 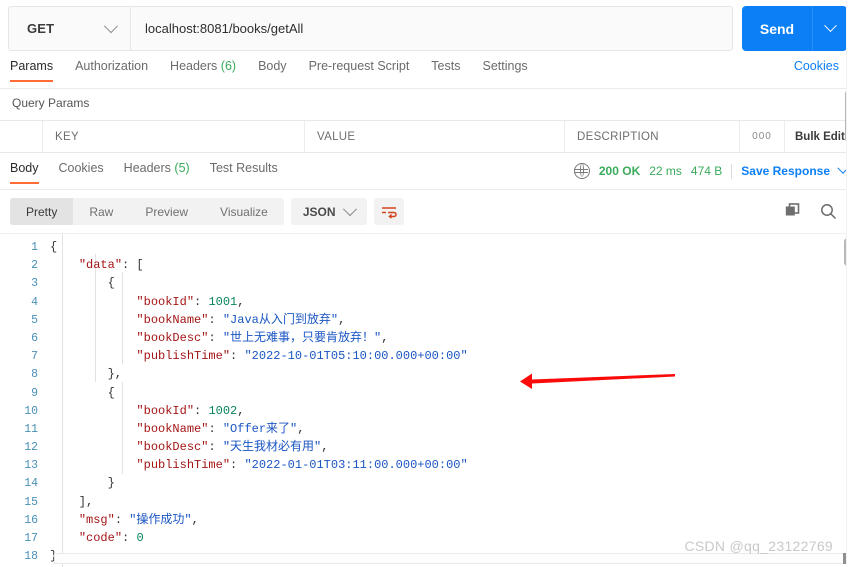 I want to click on line-number: 6, so click(x=34, y=338).